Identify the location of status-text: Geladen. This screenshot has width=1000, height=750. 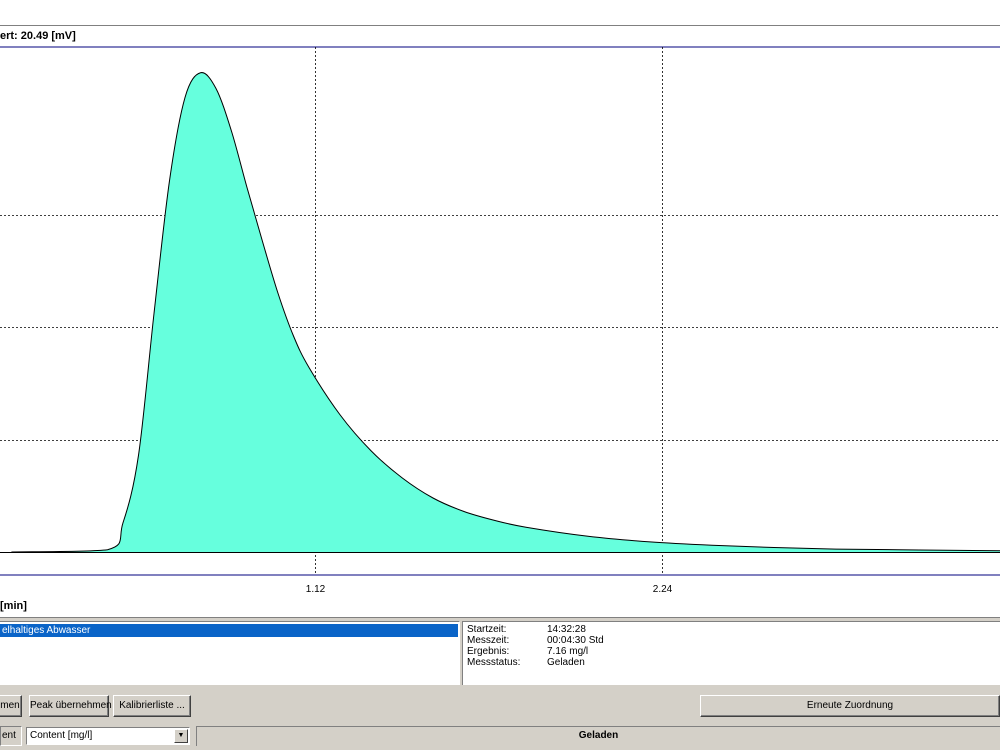
(598, 736).